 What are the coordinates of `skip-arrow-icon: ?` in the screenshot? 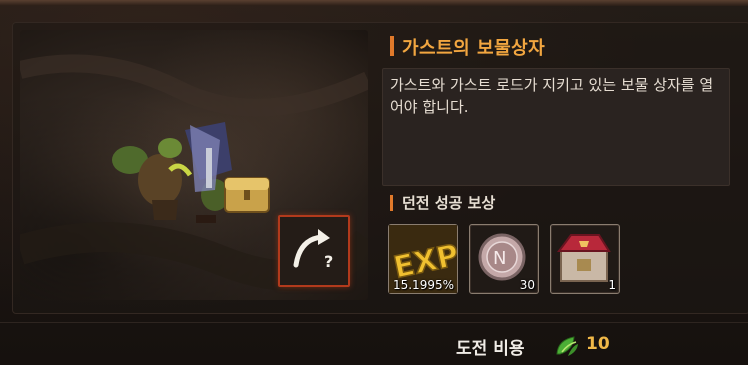 It's located at (313, 250).